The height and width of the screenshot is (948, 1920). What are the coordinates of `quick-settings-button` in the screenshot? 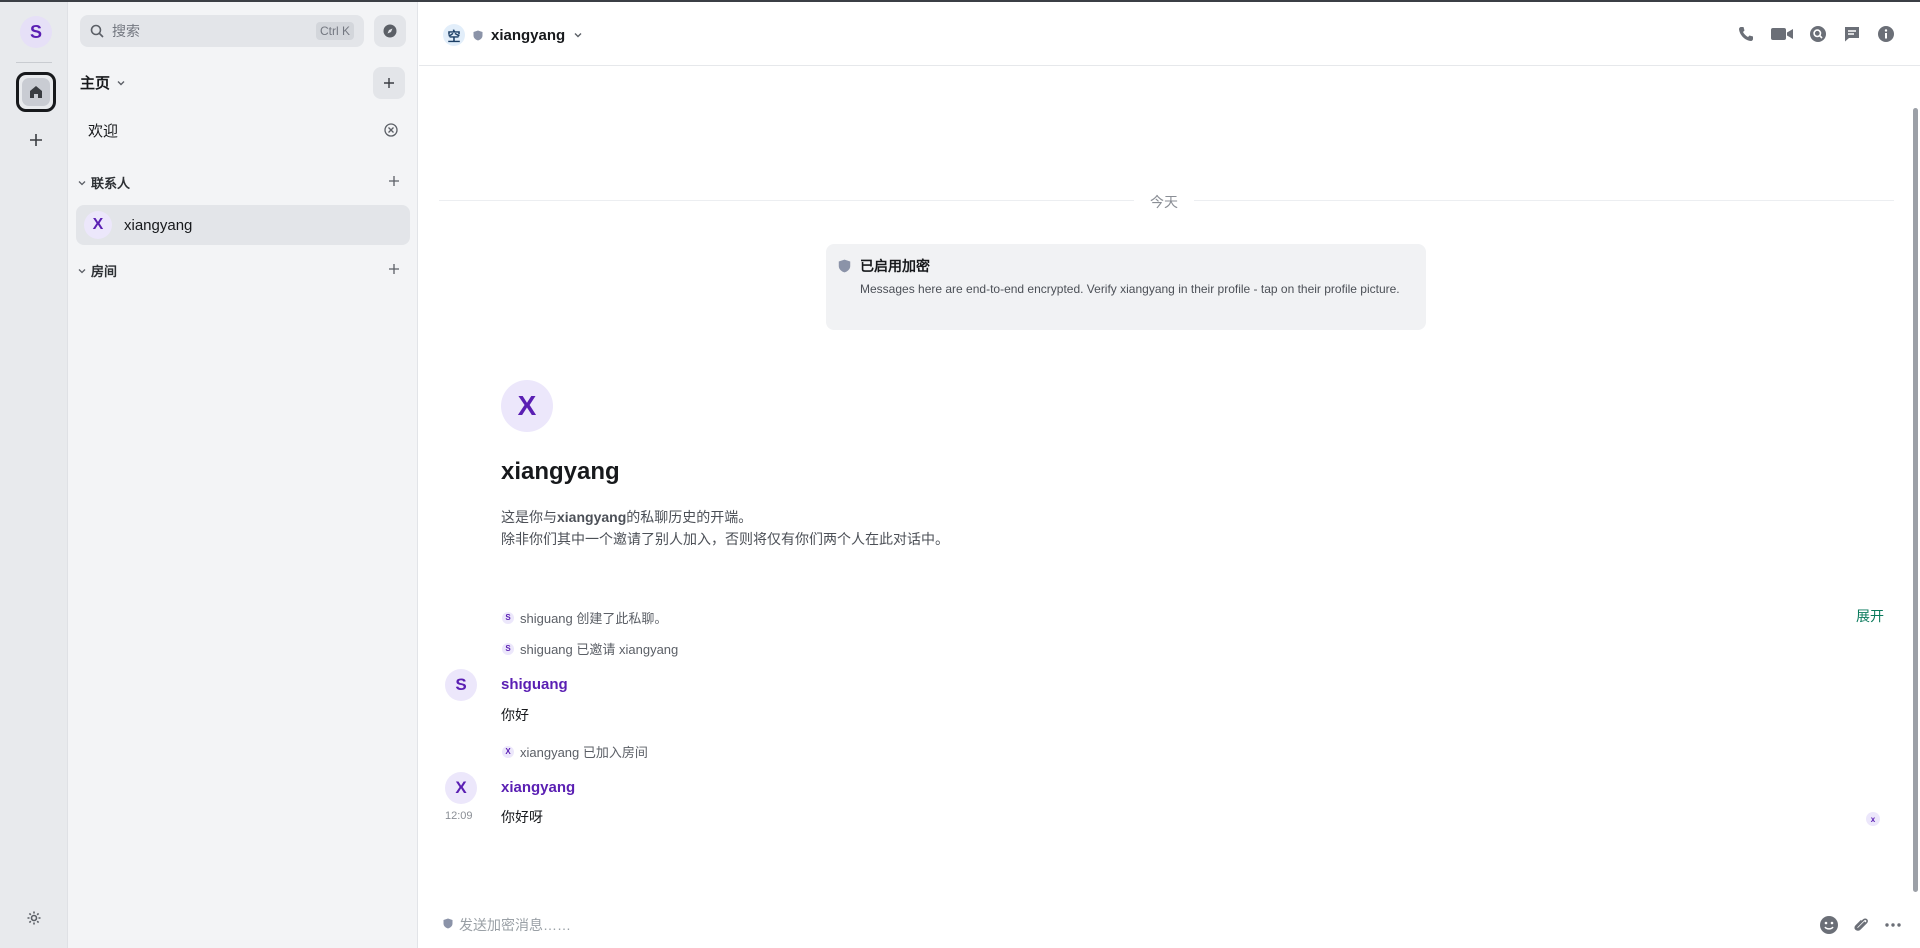 It's located at (34, 918).